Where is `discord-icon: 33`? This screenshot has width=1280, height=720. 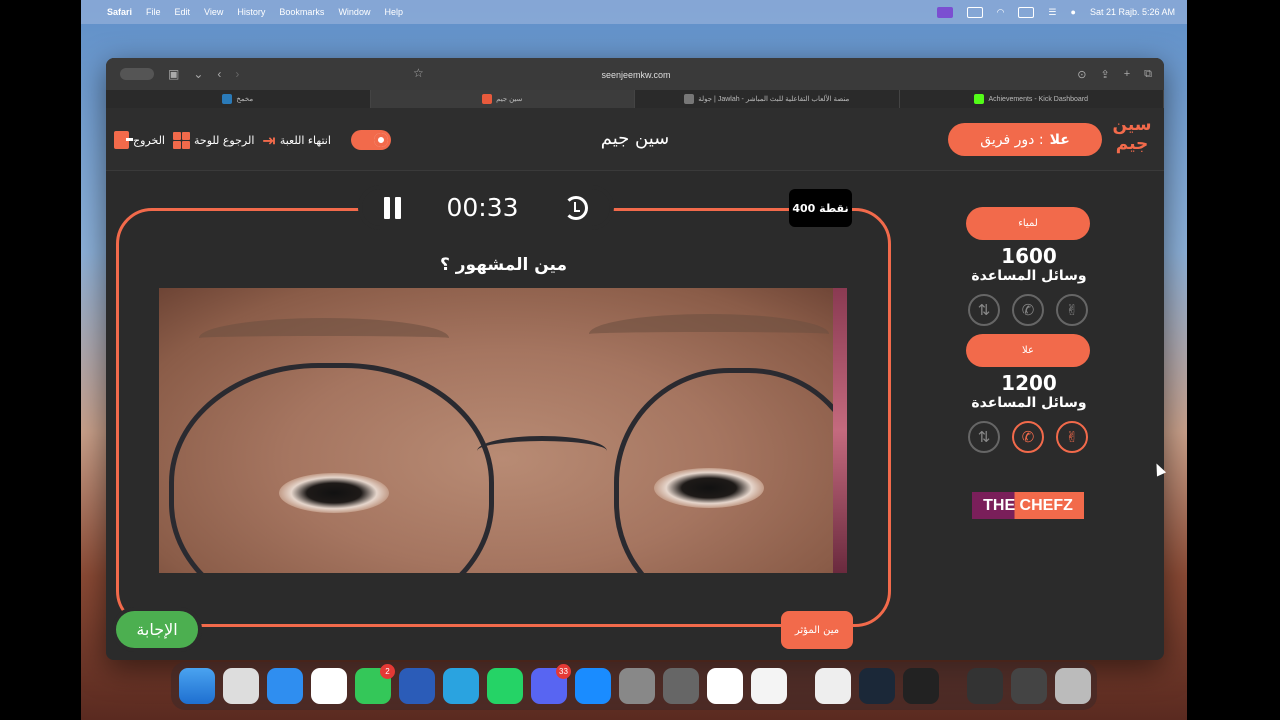
discord-icon: 33 is located at coordinates (551, 684).